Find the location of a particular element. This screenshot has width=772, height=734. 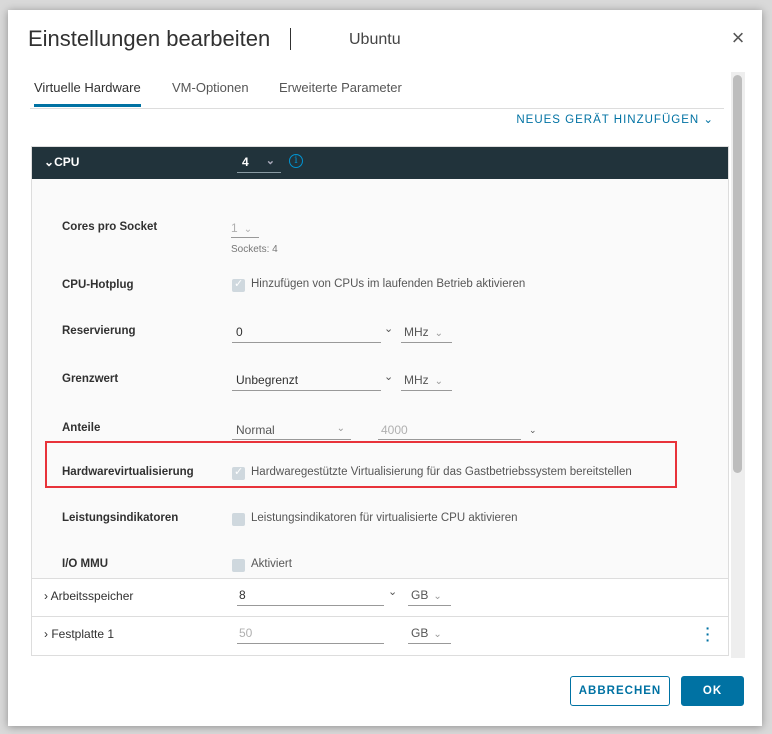

tab-virtual-hardware: Virtuelle Hardware is located at coordinates (87, 93).